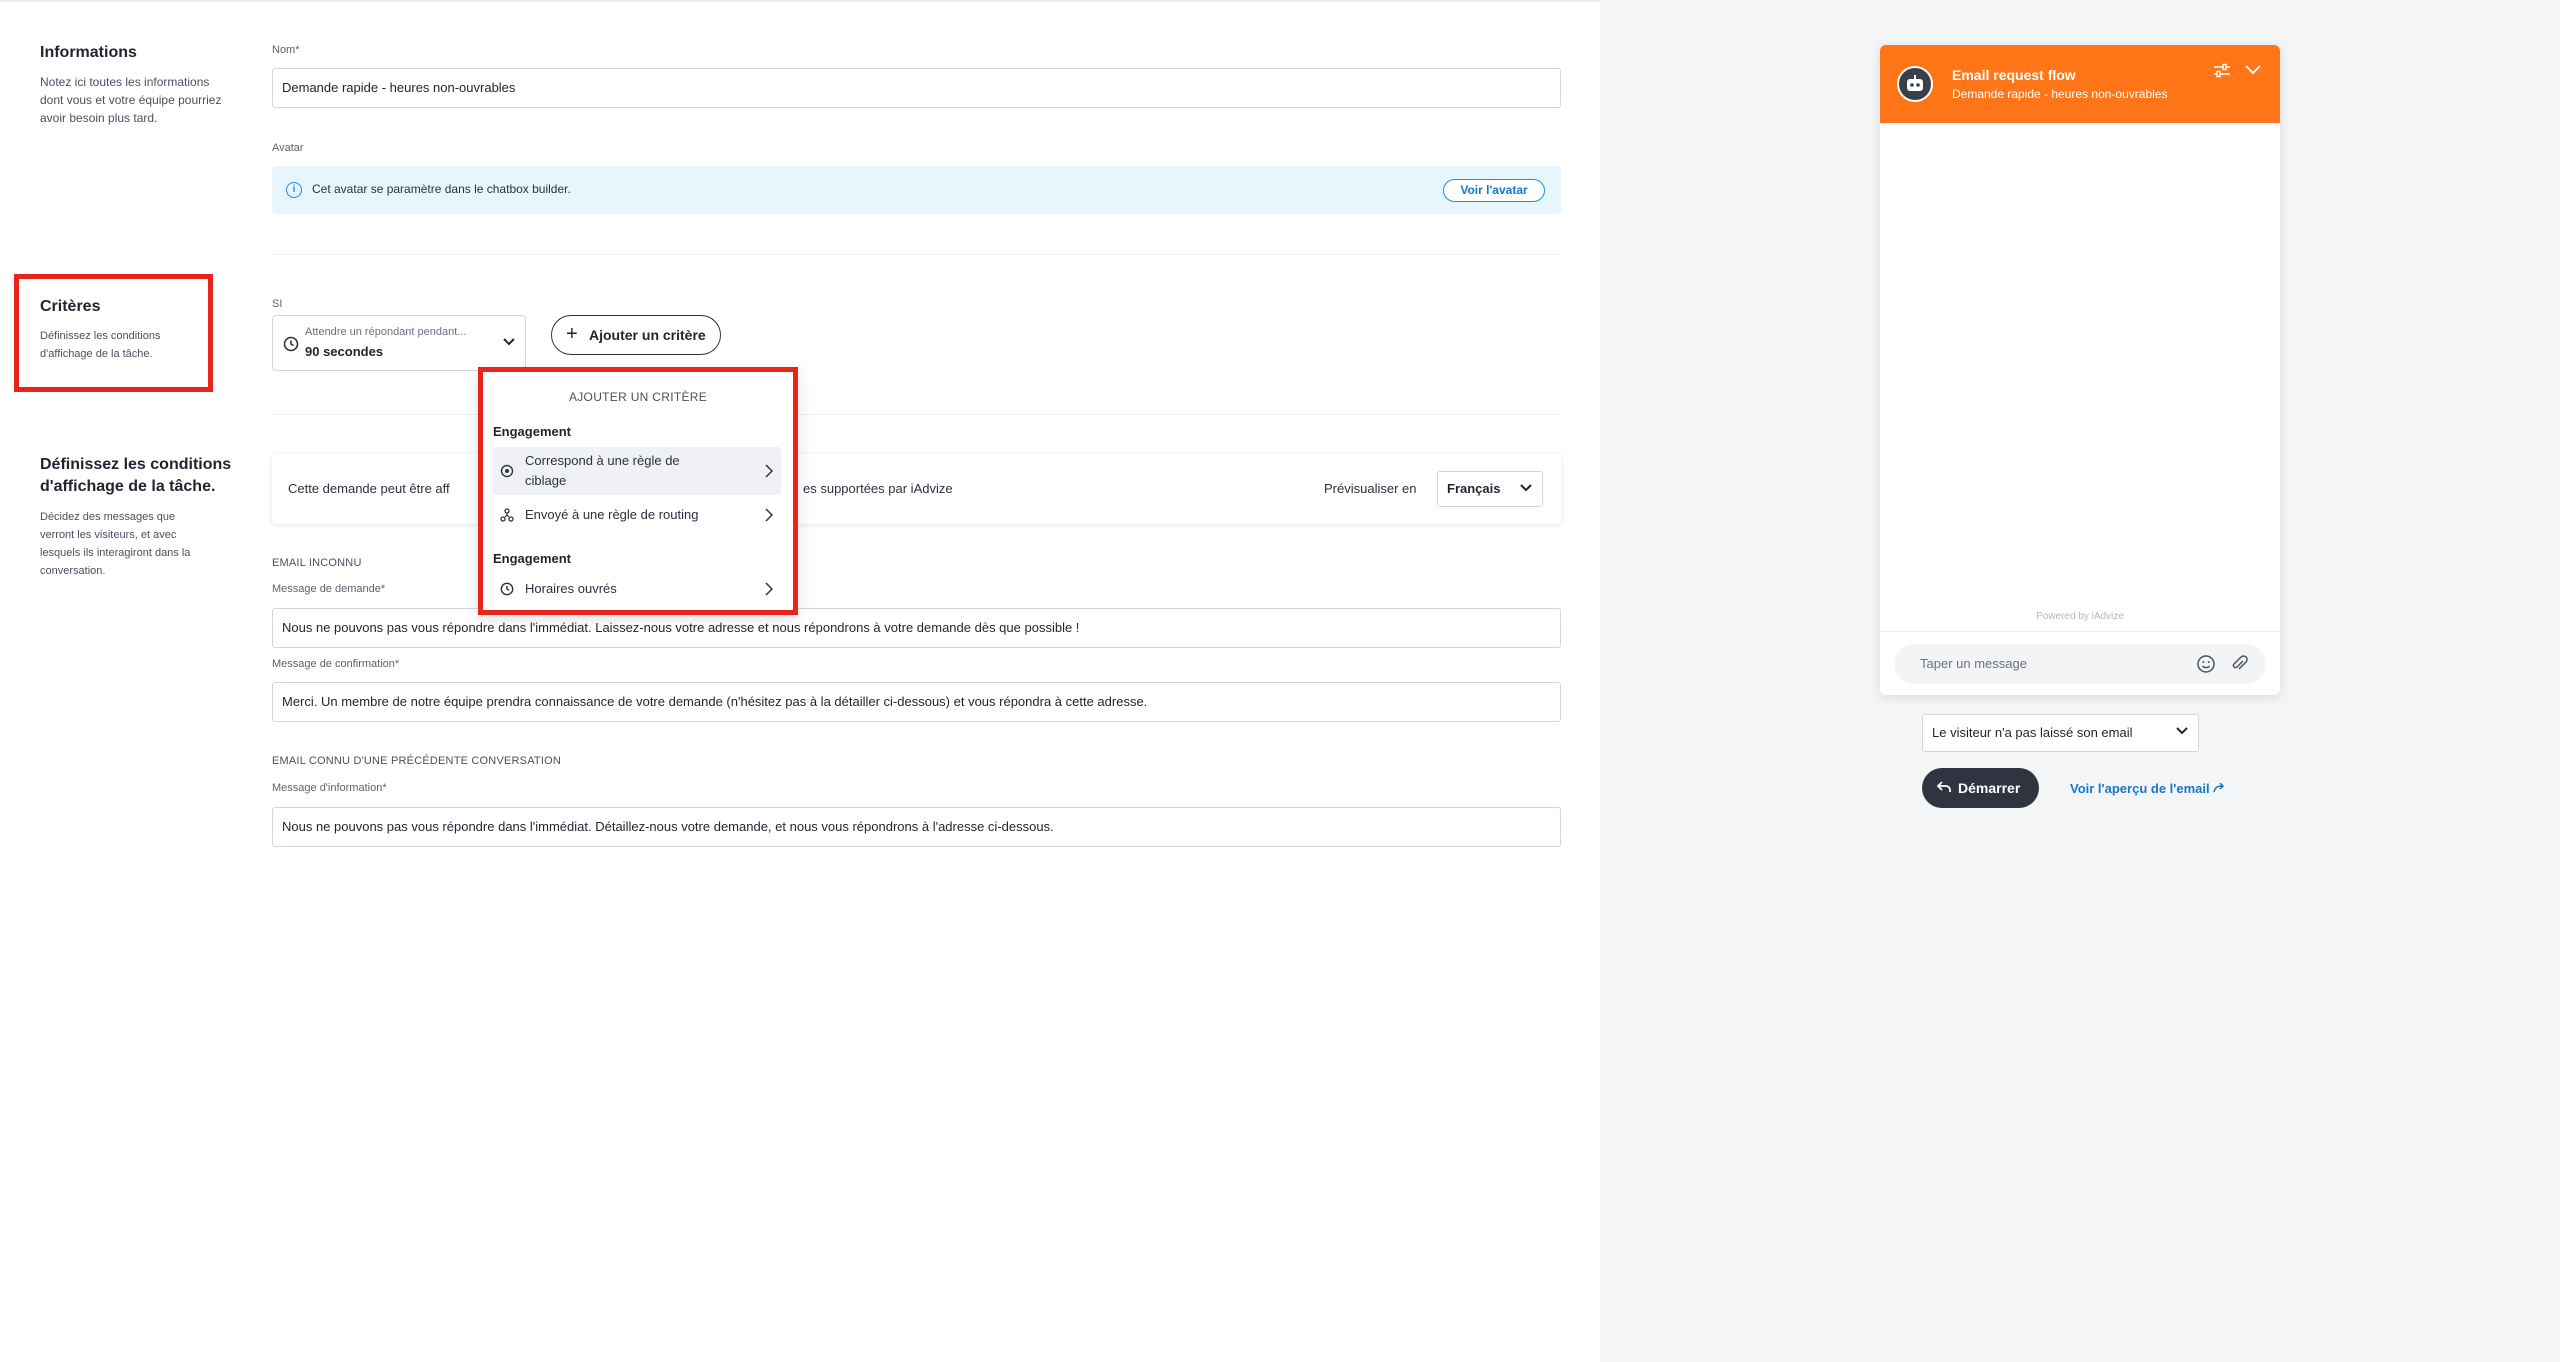  What do you see at coordinates (344, 351) in the screenshot?
I see `select-value: 90 secondes` at bounding box center [344, 351].